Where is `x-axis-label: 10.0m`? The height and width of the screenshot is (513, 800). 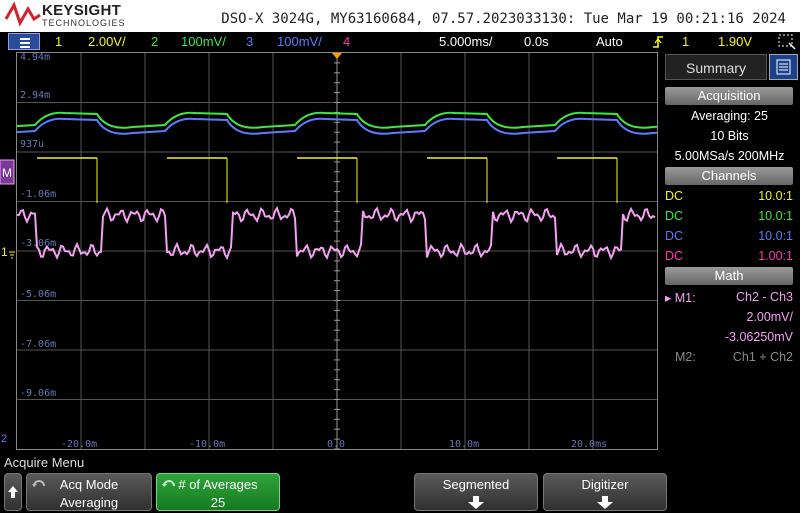
x-axis-label: 10.0m is located at coordinates (464, 444).